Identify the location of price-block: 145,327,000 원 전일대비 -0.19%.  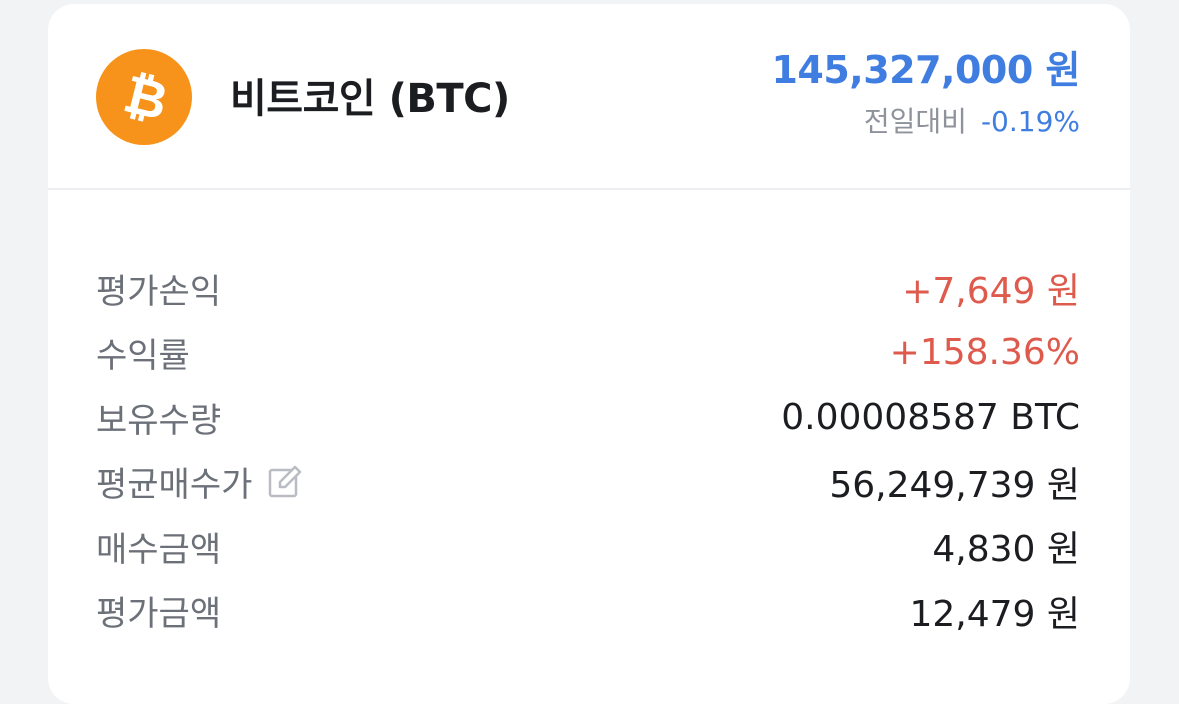
(925, 94).